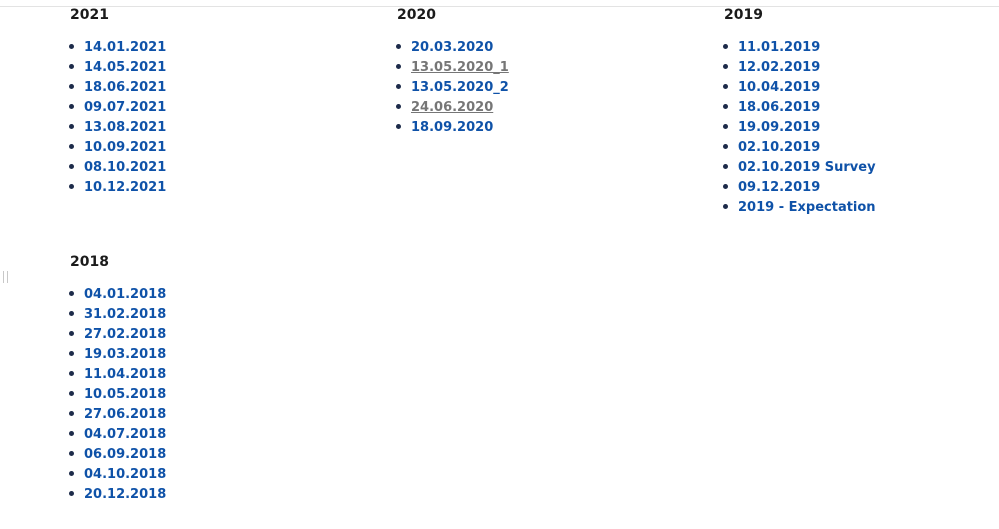 This screenshot has height=529, width=999. I want to click on list-item: 04.10.2018, so click(117, 473).